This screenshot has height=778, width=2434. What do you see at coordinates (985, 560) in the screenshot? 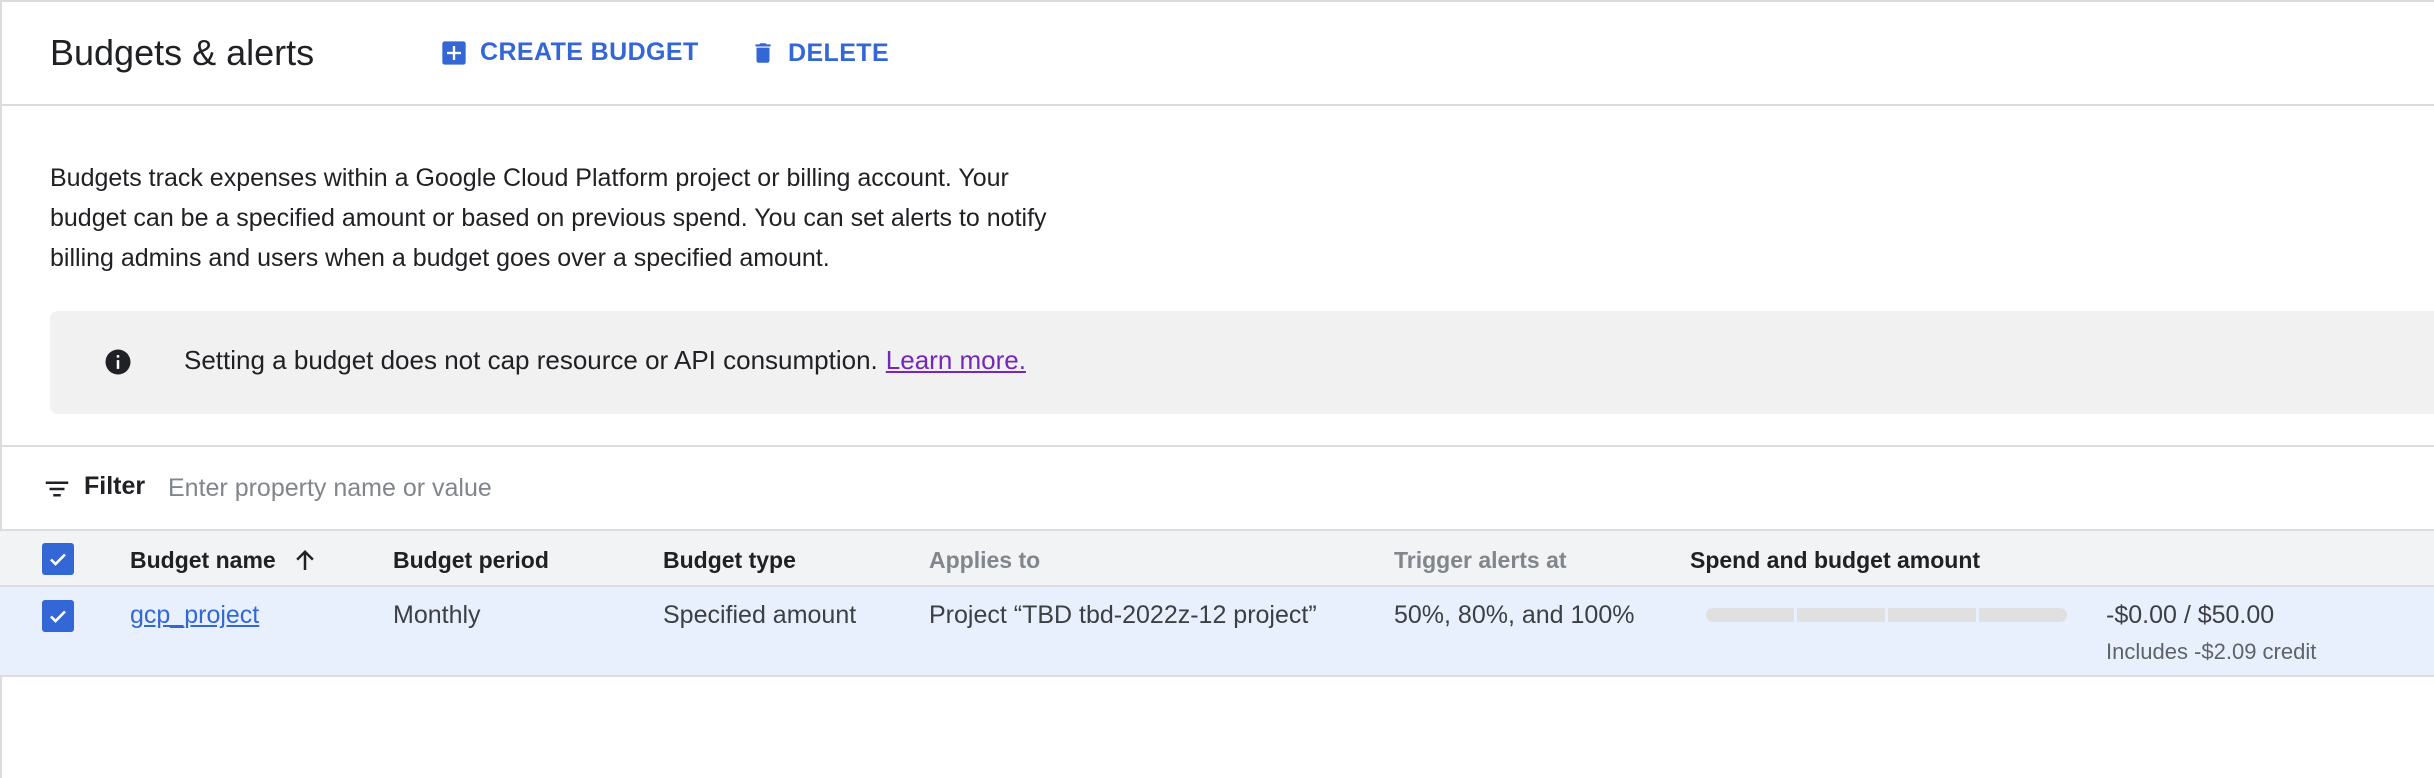
I see `column-header-applies-to: Applies to` at bounding box center [985, 560].